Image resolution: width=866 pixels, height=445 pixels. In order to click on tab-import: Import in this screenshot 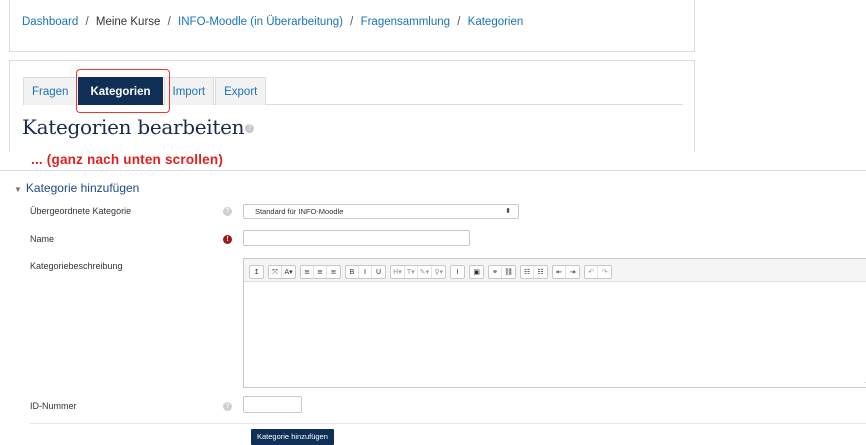, I will do `click(189, 91)`.